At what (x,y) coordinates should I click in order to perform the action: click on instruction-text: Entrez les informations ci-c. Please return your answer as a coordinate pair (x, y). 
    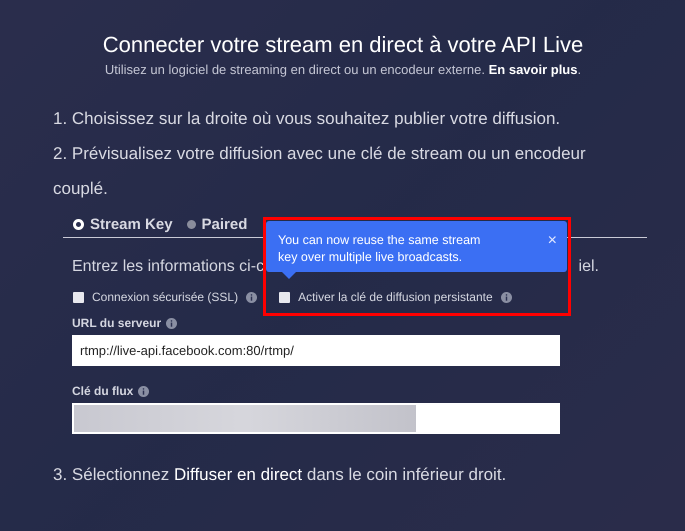
    Looking at the image, I should click on (168, 267).